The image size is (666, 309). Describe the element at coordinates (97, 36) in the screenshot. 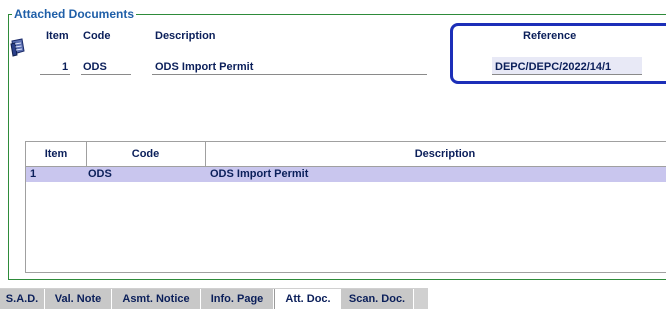

I see `code-header: Code` at that location.